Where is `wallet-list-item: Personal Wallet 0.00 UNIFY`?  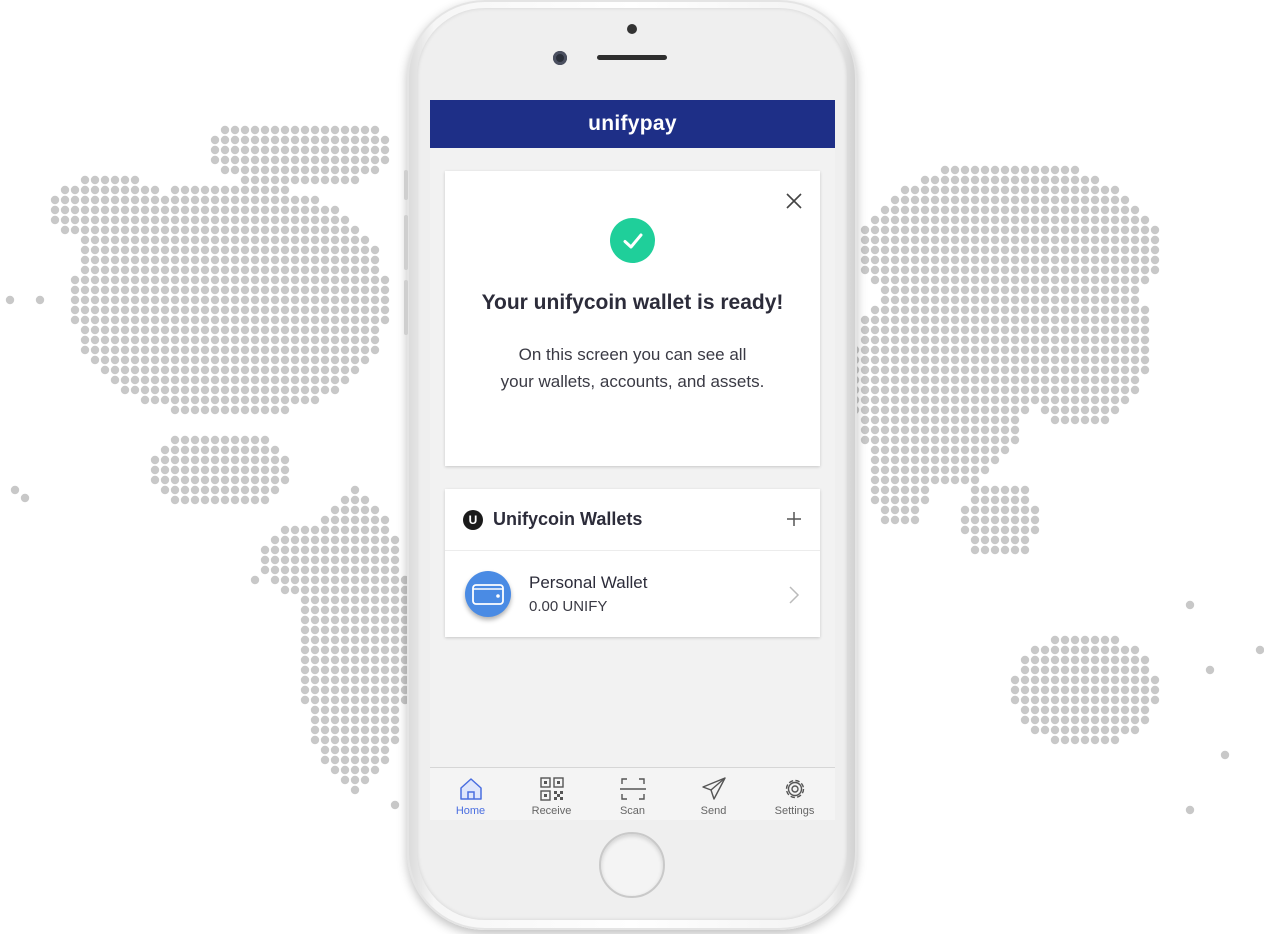 wallet-list-item: Personal Wallet 0.00 UNIFY is located at coordinates (632, 594).